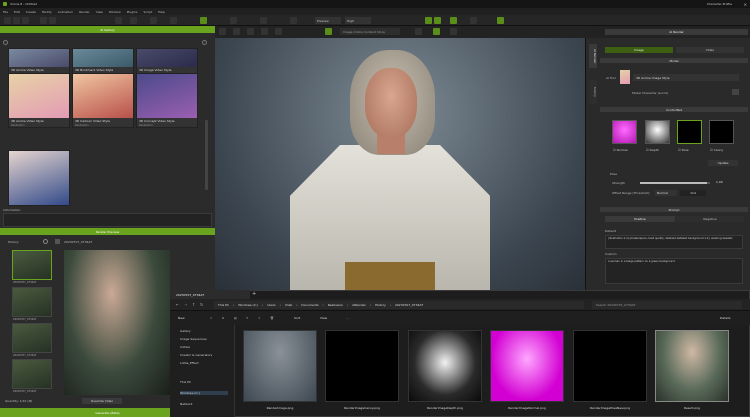  Describe the element at coordinates (358, 20) in the screenshot. I see `quality-select: High` at that location.